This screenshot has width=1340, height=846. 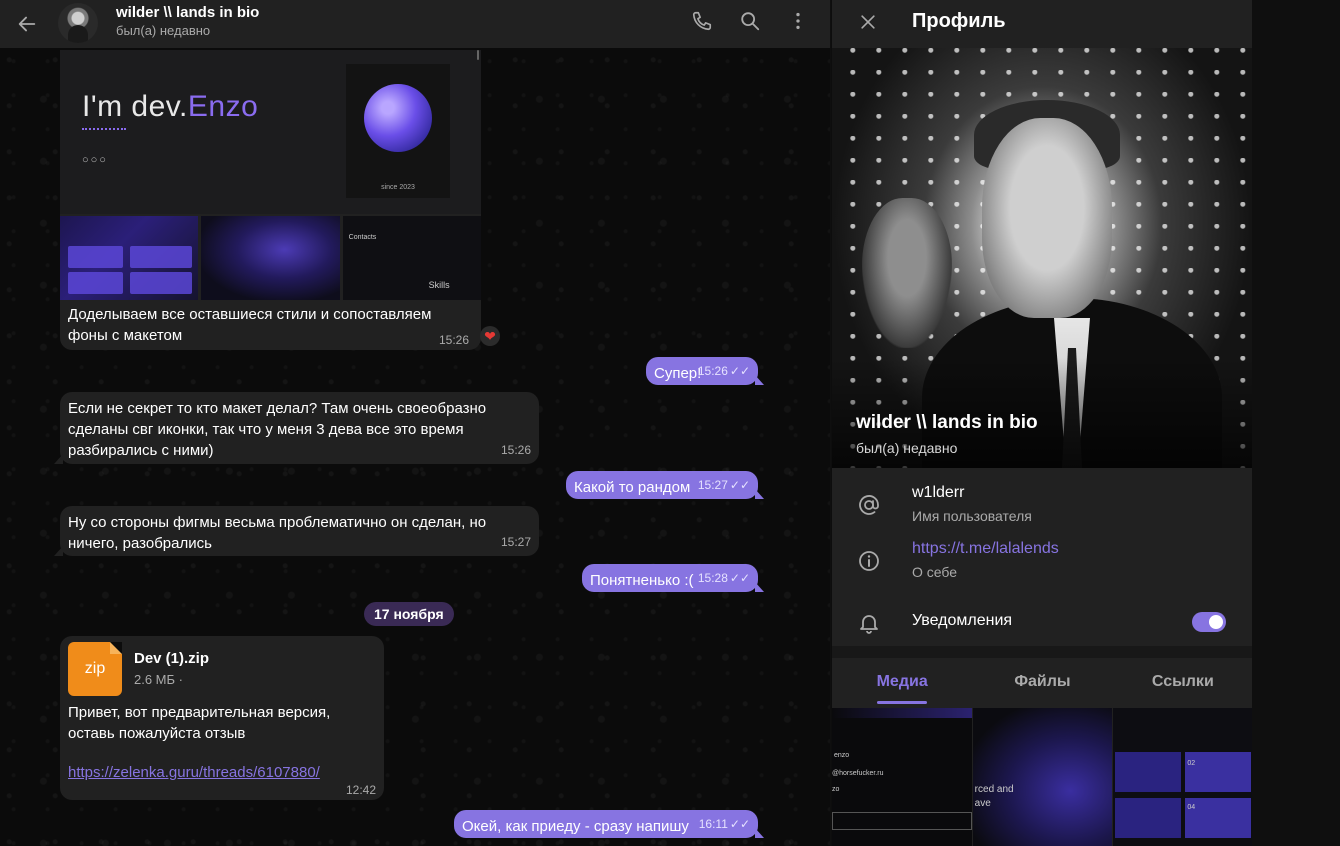 What do you see at coordinates (985, 549) in the screenshot?
I see `bio-link: https://t.me/lalalends` at bounding box center [985, 549].